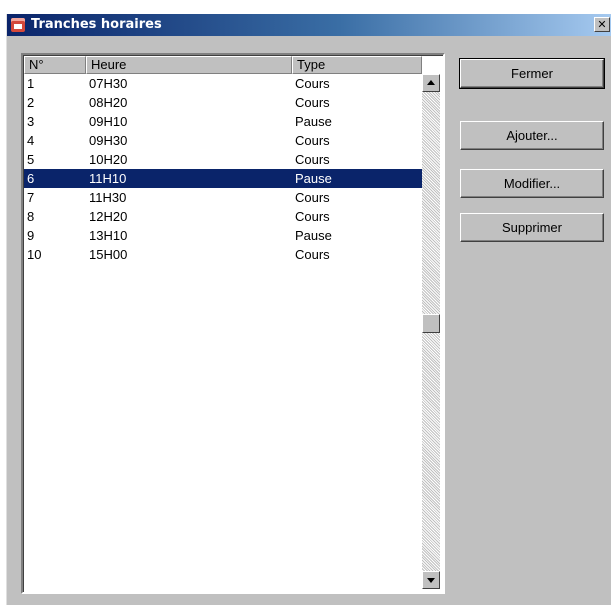 The image size is (611, 605). I want to click on row-num: 3, so click(31, 121).